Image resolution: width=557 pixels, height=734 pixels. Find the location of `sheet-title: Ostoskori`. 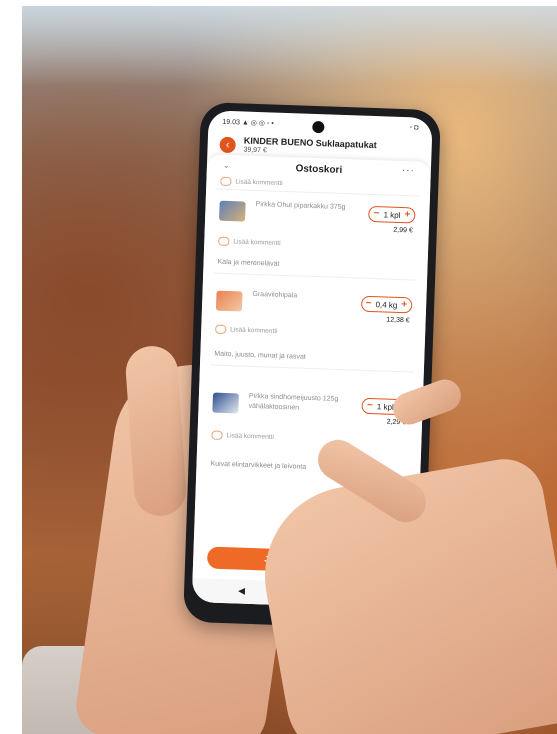

sheet-title: Ostoskori is located at coordinates (319, 169).